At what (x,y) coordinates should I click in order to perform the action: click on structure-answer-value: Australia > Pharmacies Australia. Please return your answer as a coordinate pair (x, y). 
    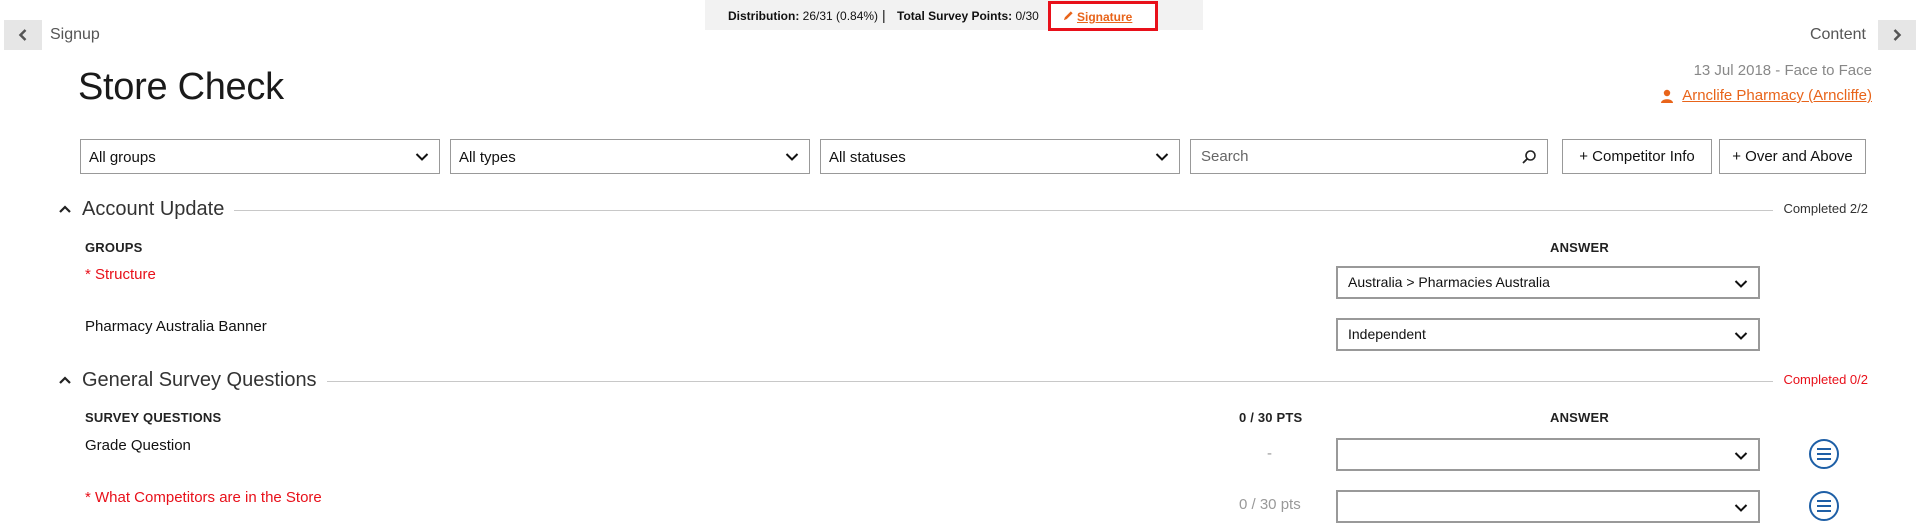
    Looking at the image, I should click on (1449, 282).